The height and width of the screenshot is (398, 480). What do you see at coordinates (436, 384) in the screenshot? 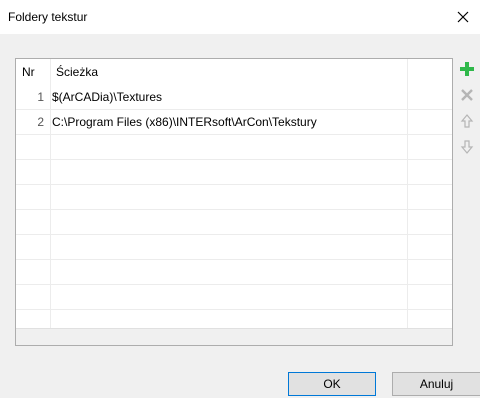
I see `cancel-button: Anuluj` at bounding box center [436, 384].